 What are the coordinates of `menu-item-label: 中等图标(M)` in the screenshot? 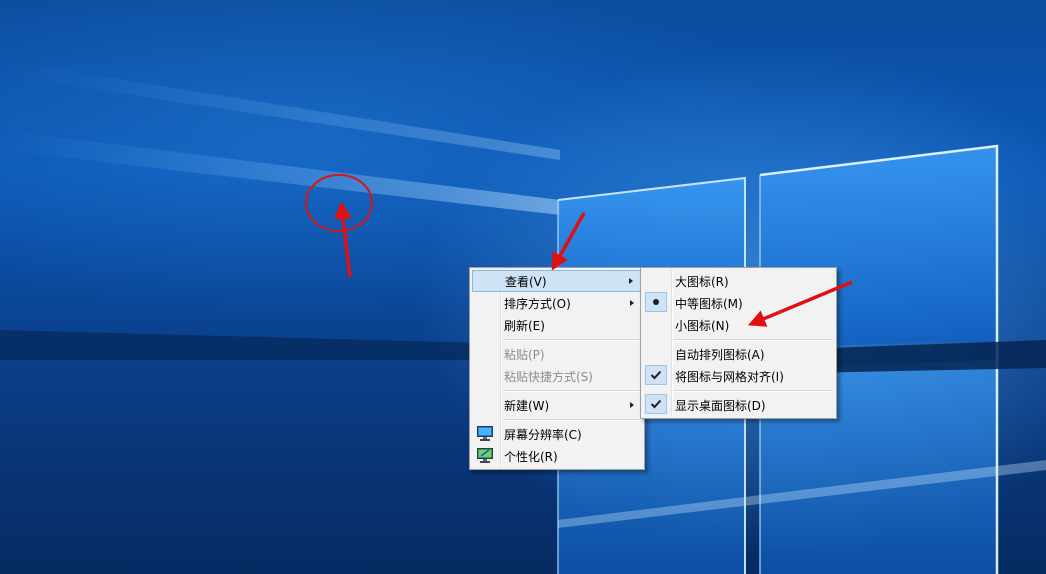 It's located at (709, 303).